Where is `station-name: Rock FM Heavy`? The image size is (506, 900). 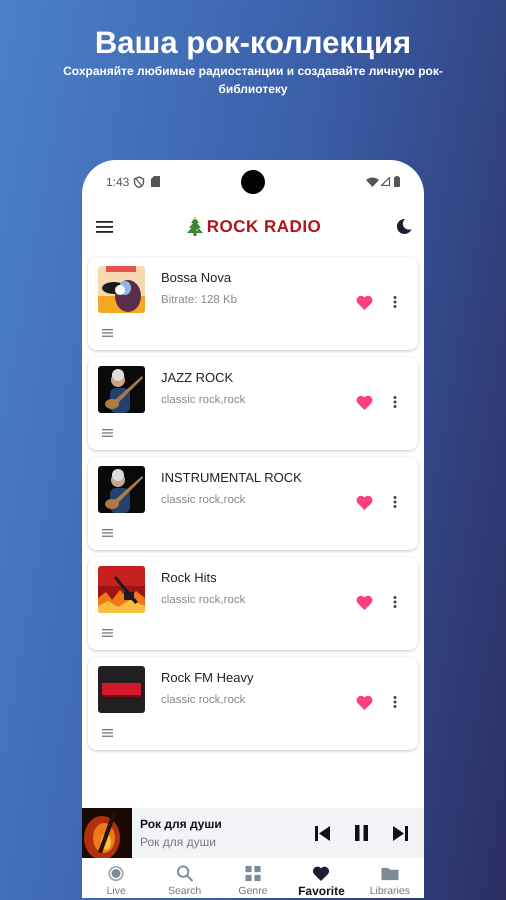
station-name: Rock FM Heavy is located at coordinates (207, 678).